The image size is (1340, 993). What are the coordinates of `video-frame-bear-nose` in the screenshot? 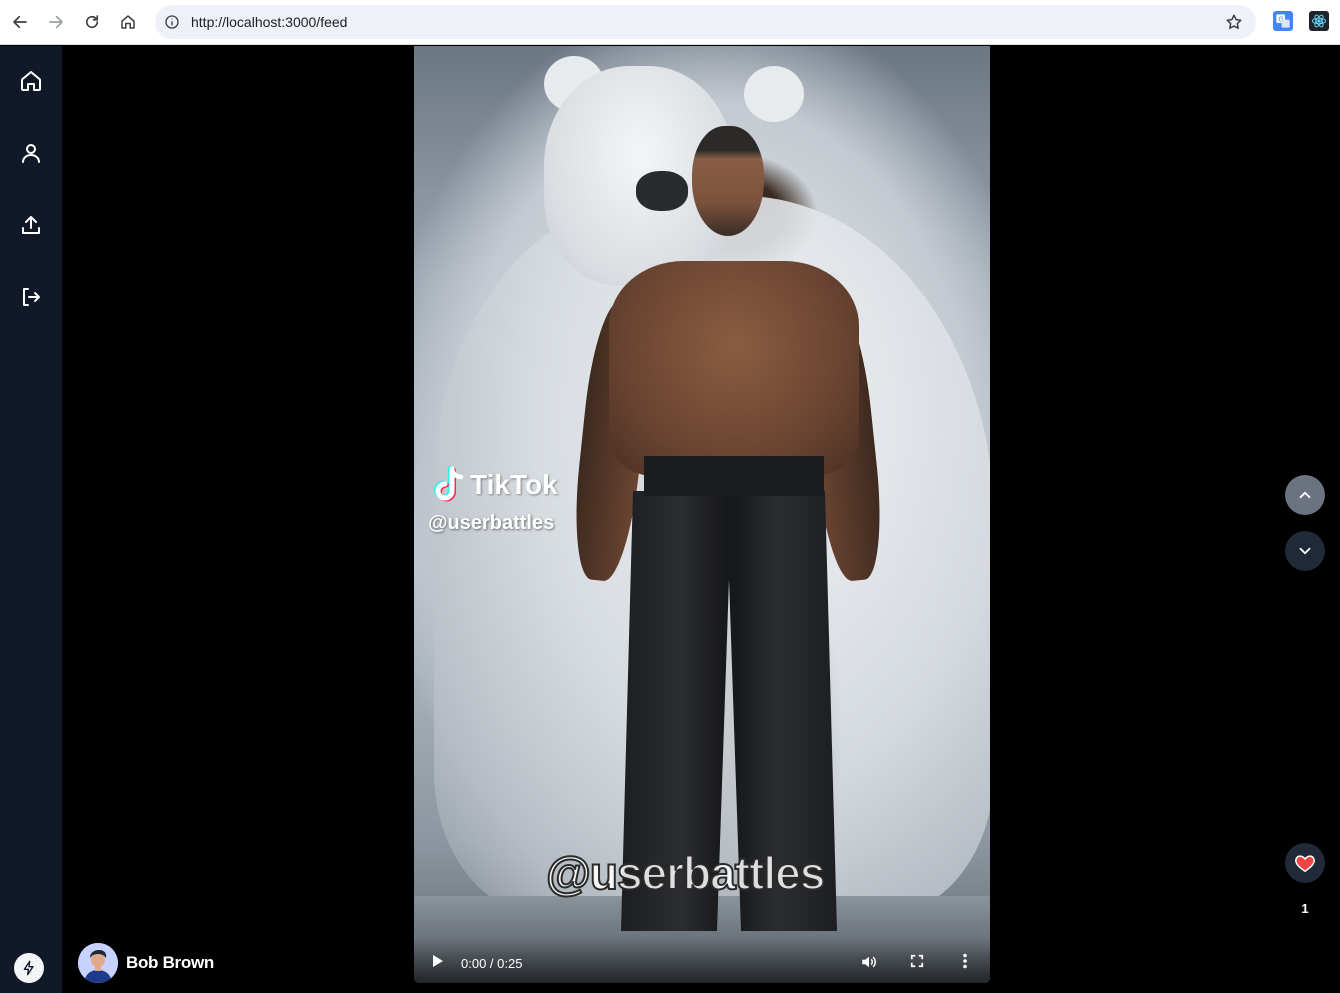 It's located at (662, 191).